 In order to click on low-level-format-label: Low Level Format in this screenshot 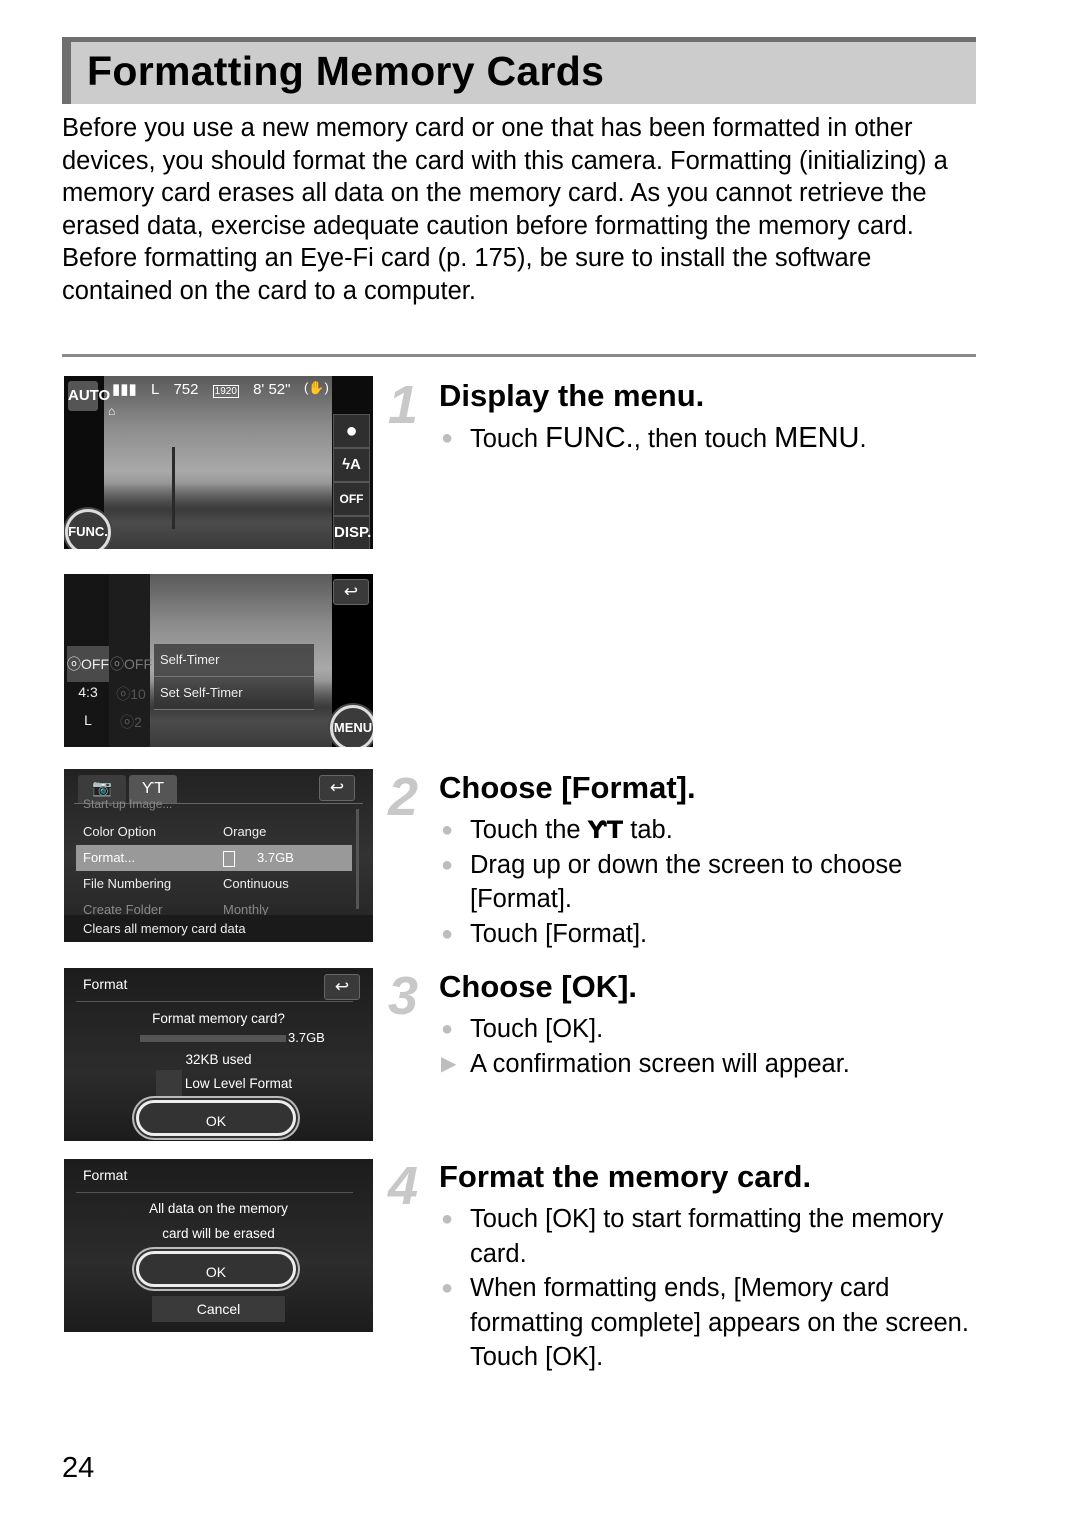, I will do `click(238, 1083)`.